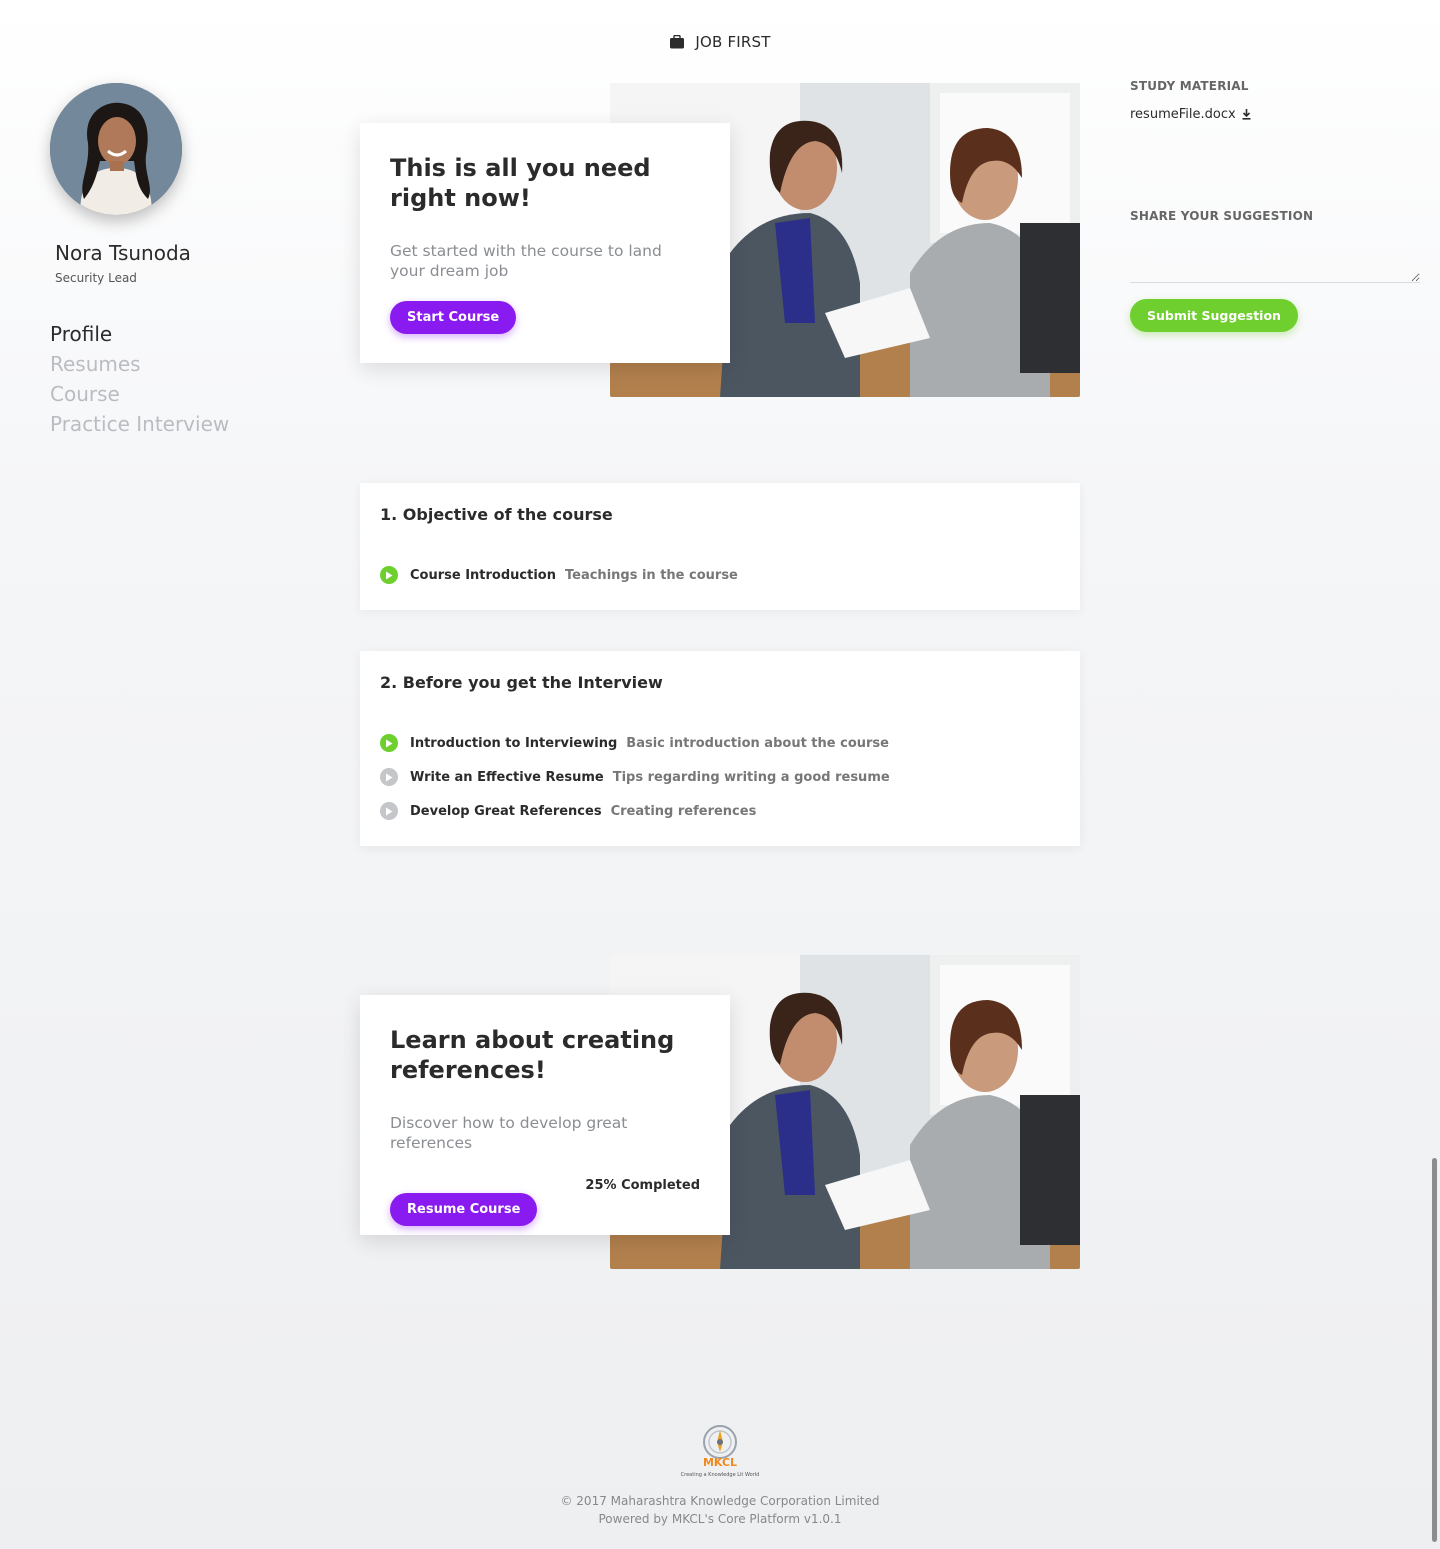  I want to click on file-name: resumeFile.docx, so click(1183, 114).